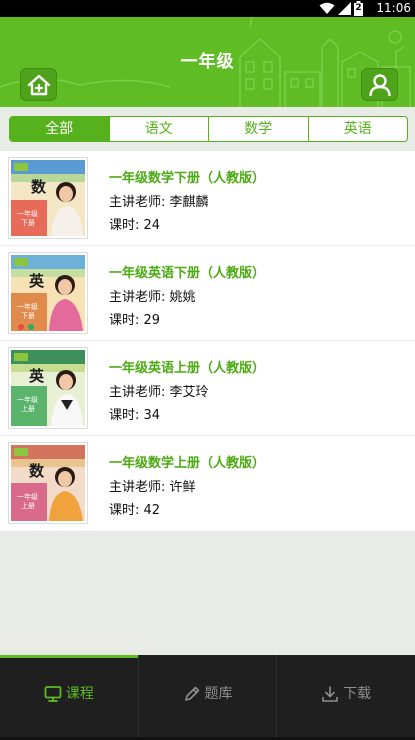 This screenshot has width=415, height=740. What do you see at coordinates (158, 129) in the screenshot?
I see `tab-chinese: 语文` at bounding box center [158, 129].